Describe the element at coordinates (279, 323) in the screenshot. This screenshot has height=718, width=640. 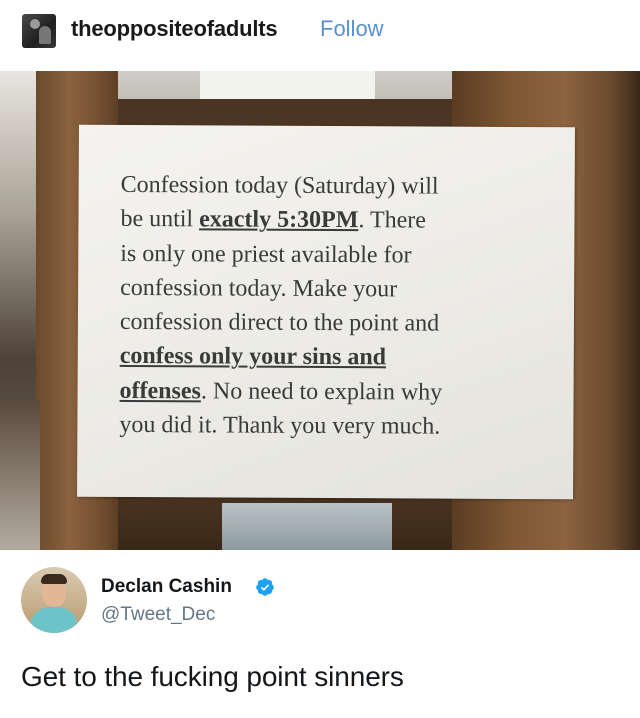
I see `sign-line-5: confession direct to the point and` at that location.